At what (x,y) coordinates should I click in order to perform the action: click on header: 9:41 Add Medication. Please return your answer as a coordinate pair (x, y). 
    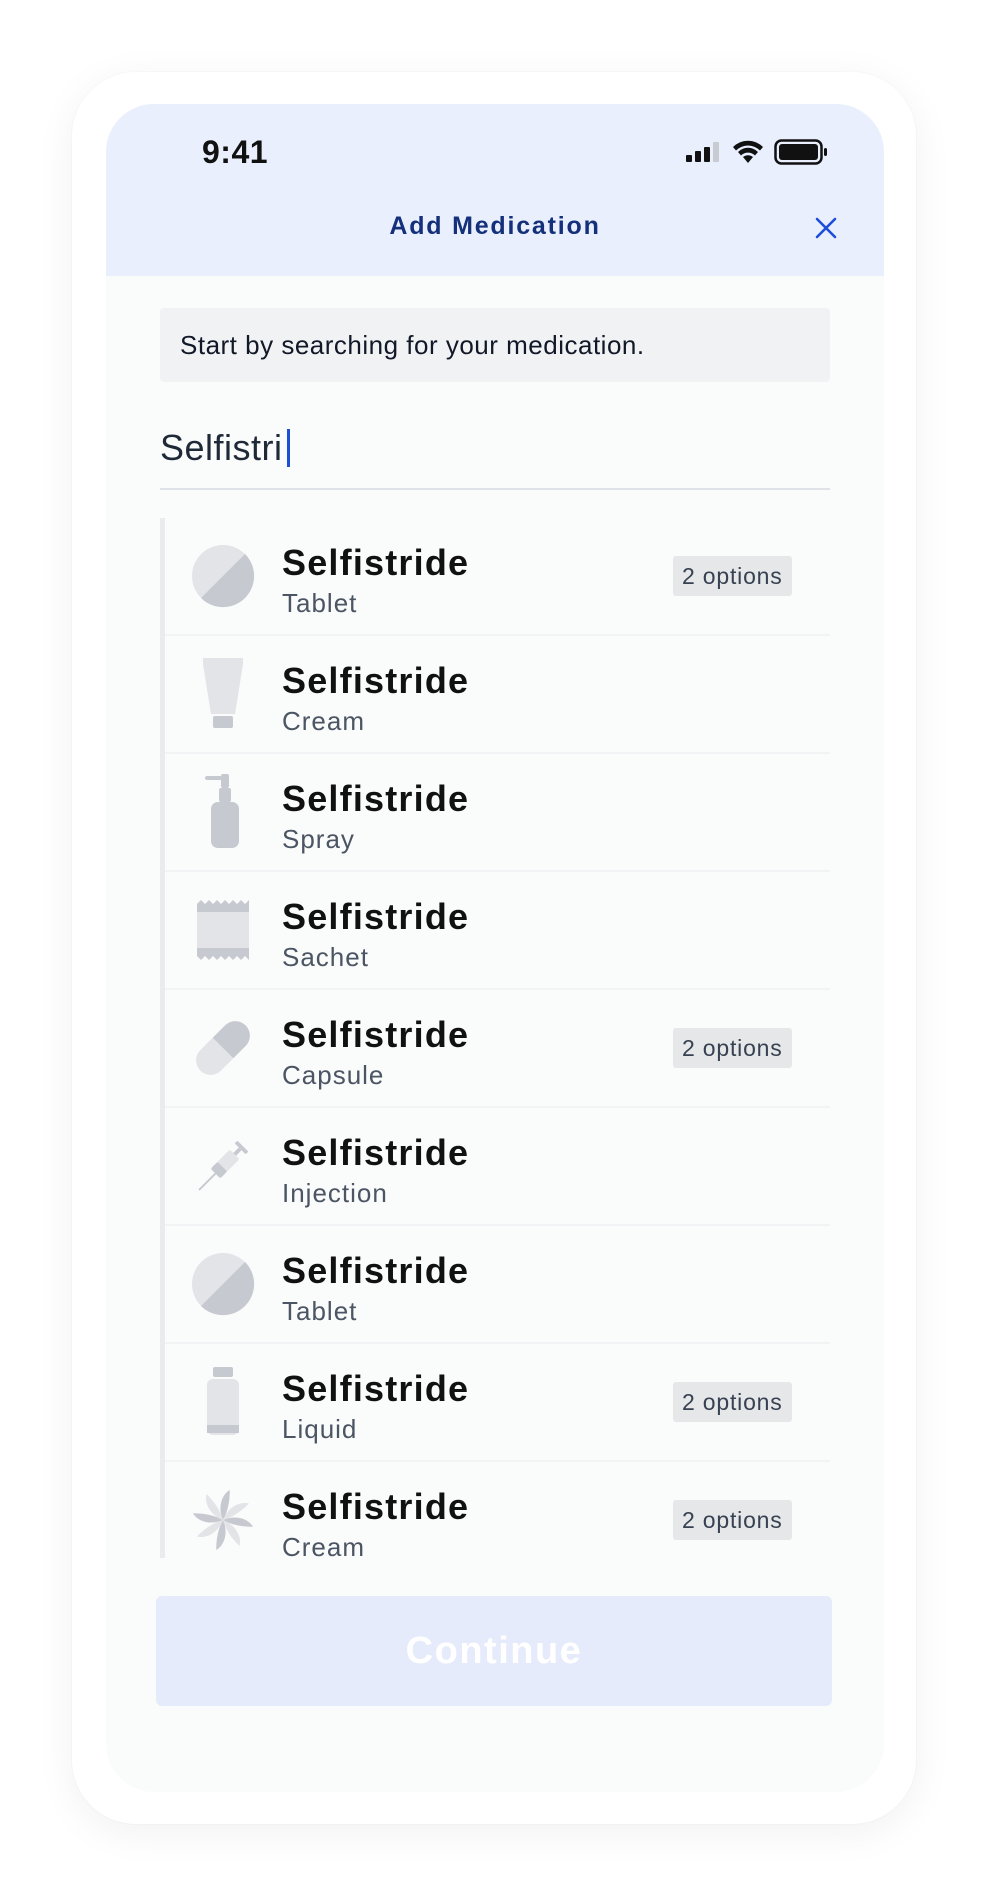
    Looking at the image, I should click on (495, 190).